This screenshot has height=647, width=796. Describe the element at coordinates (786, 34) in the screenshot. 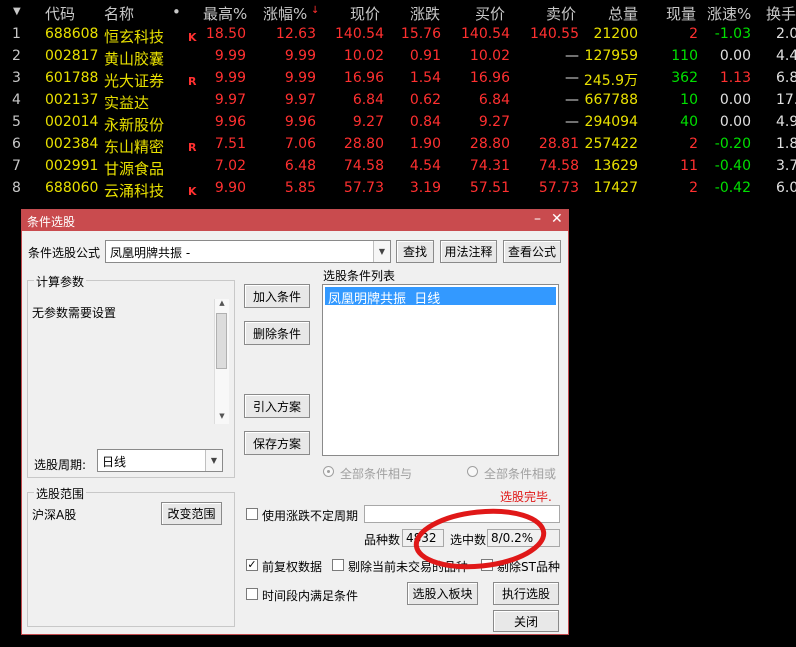

I see `row-turnover: 2.0` at that location.